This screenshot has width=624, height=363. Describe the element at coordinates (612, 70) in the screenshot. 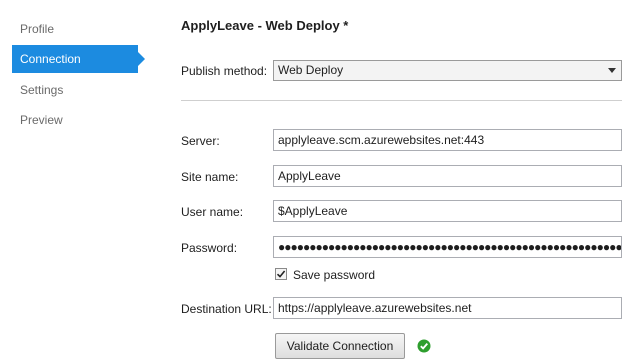

I see `chevron-down-icon` at that location.